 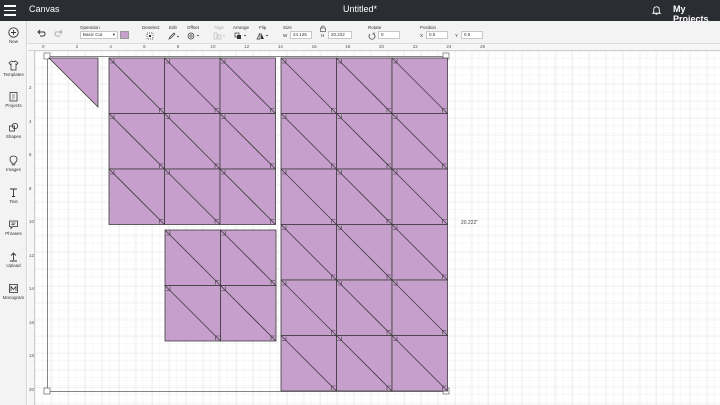 What do you see at coordinates (73, 82) in the screenshot?
I see `triangle-piece` at bounding box center [73, 82].